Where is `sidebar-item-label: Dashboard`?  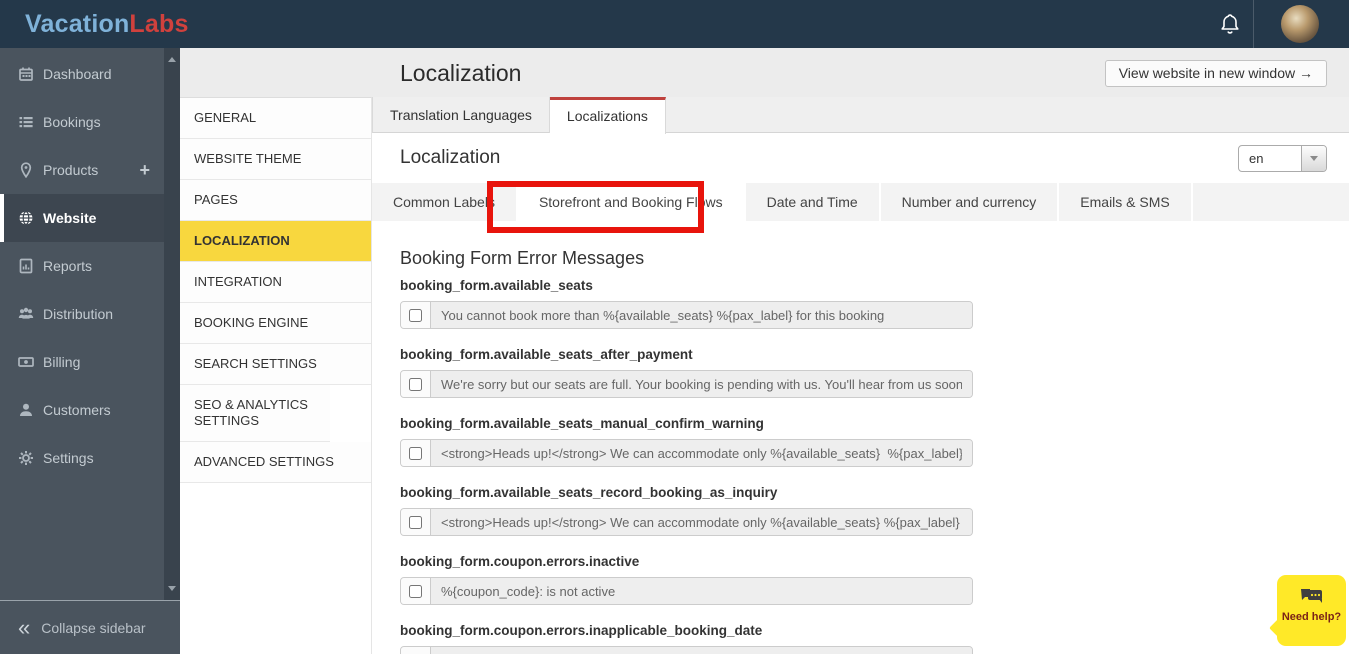
sidebar-item-label: Dashboard is located at coordinates (77, 74).